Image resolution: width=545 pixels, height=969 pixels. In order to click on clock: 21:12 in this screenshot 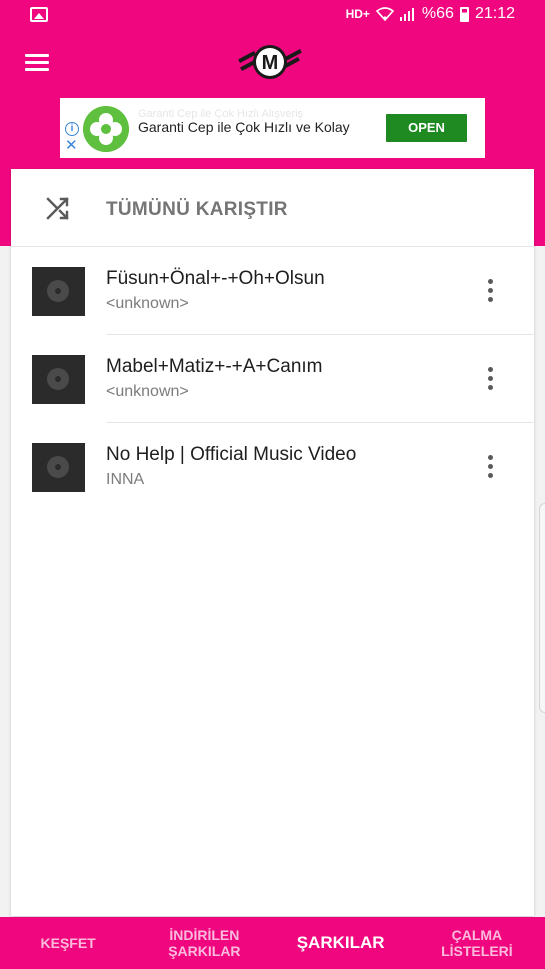, I will do `click(494, 13)`.